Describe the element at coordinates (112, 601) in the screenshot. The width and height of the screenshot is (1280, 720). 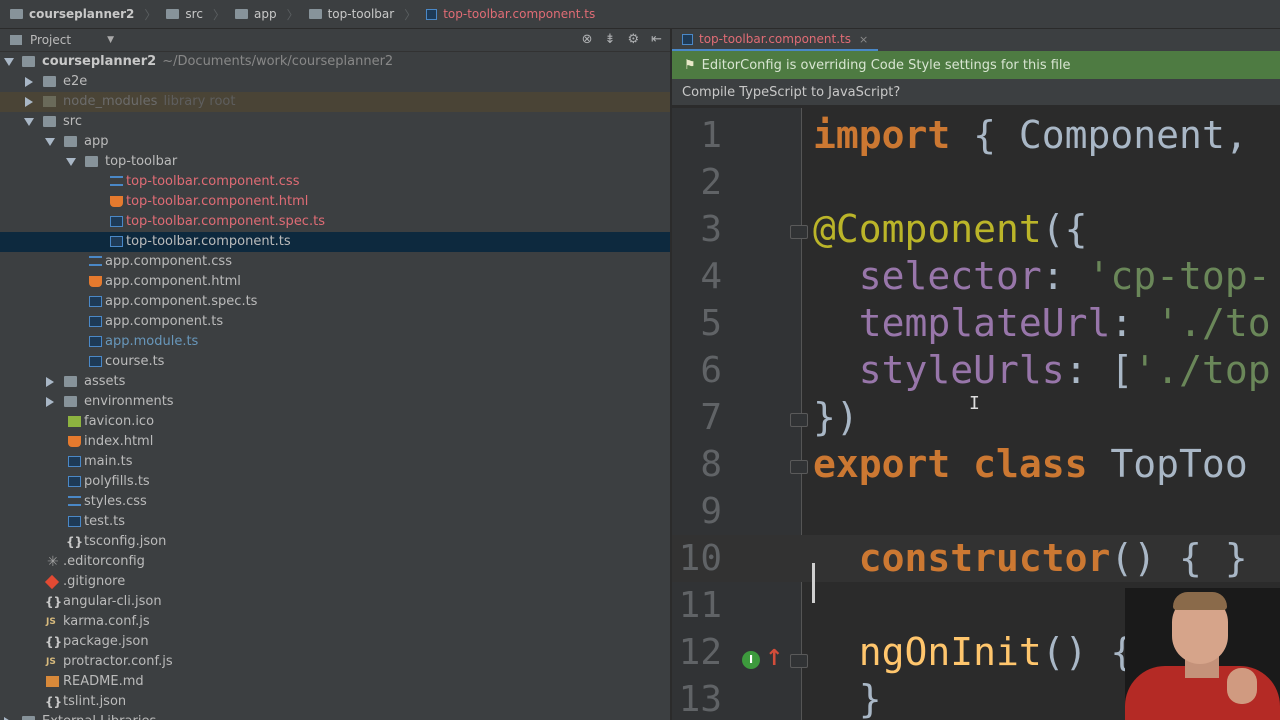
I see `tree-item-label: angular-cli.json` at that location.